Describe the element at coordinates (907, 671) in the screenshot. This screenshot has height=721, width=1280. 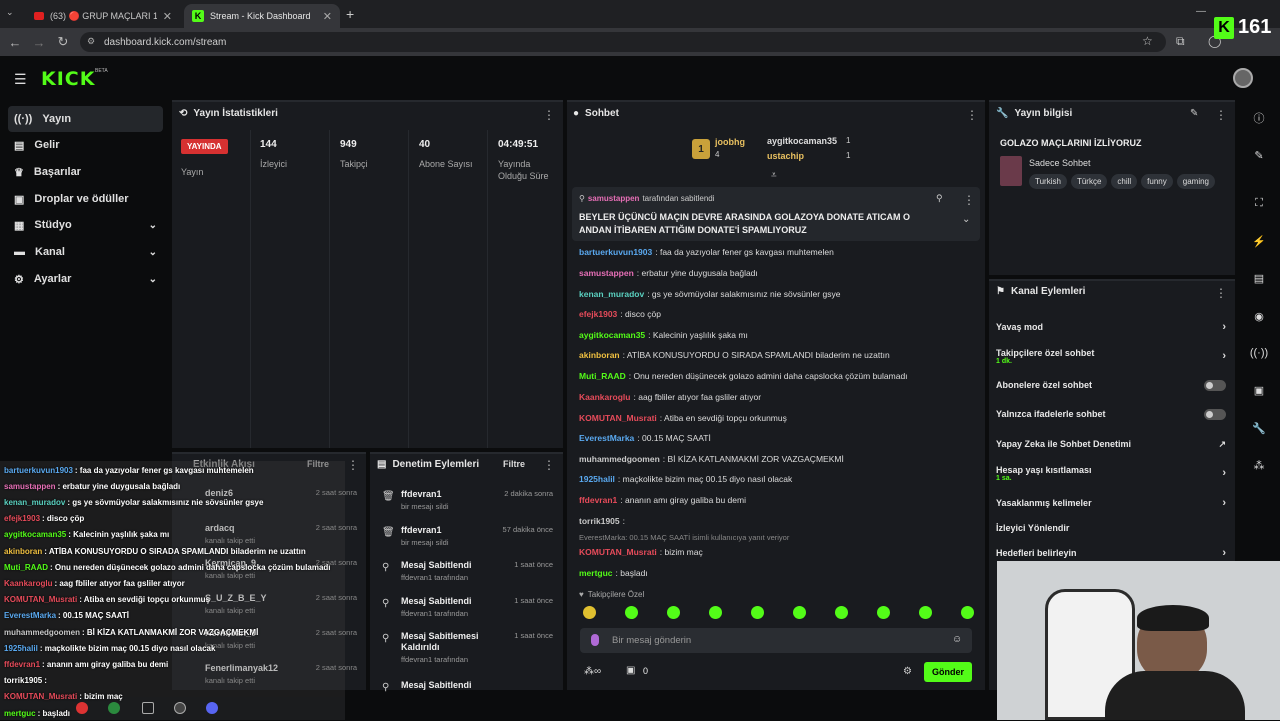
I see `chat-settings-icon: ⚙` at that location.